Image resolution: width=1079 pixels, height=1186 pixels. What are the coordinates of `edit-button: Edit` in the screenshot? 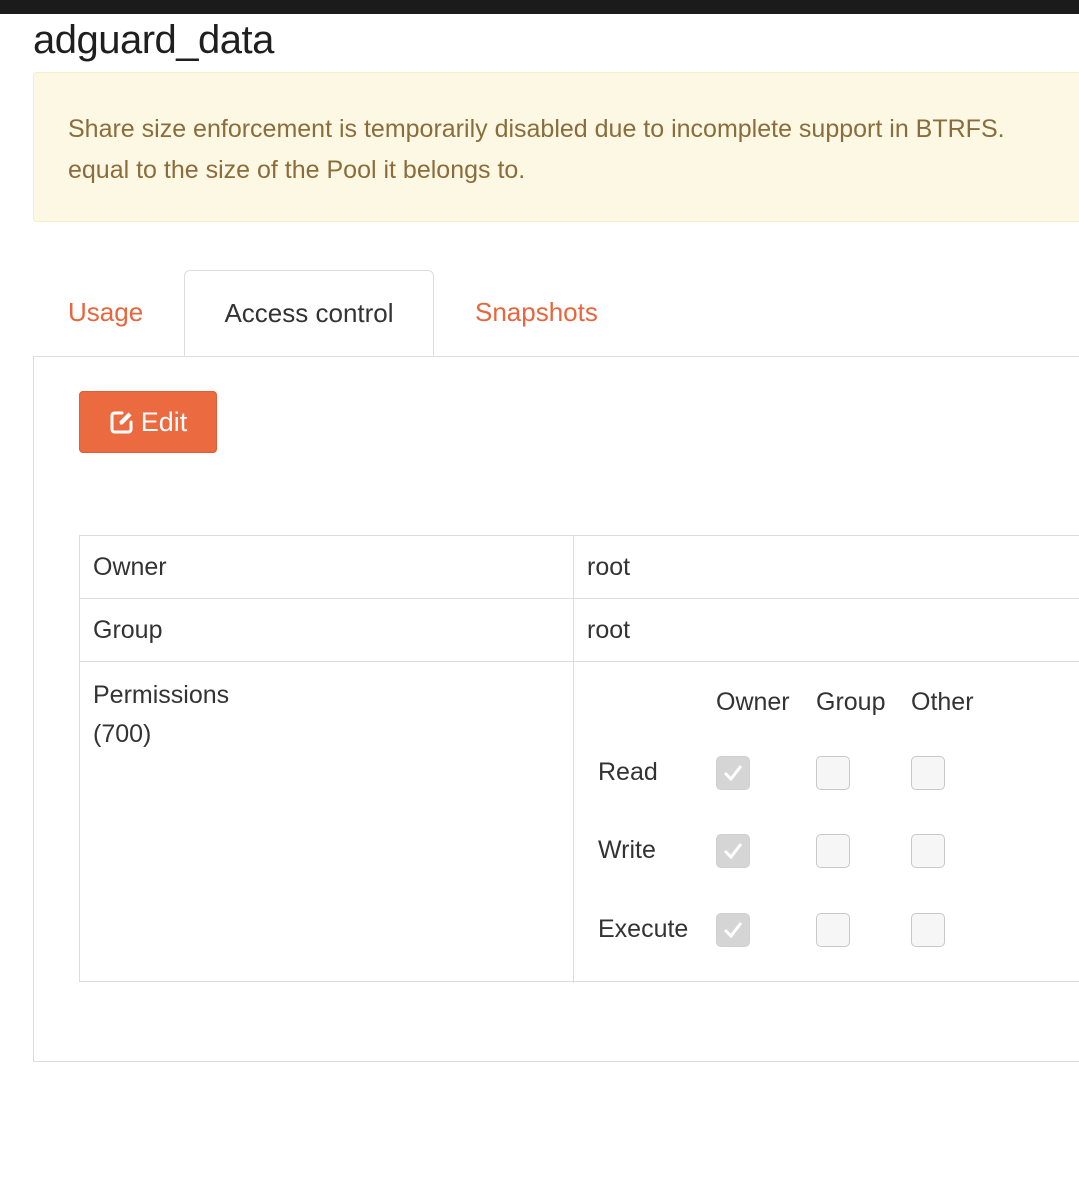 It's located at (148, 422).